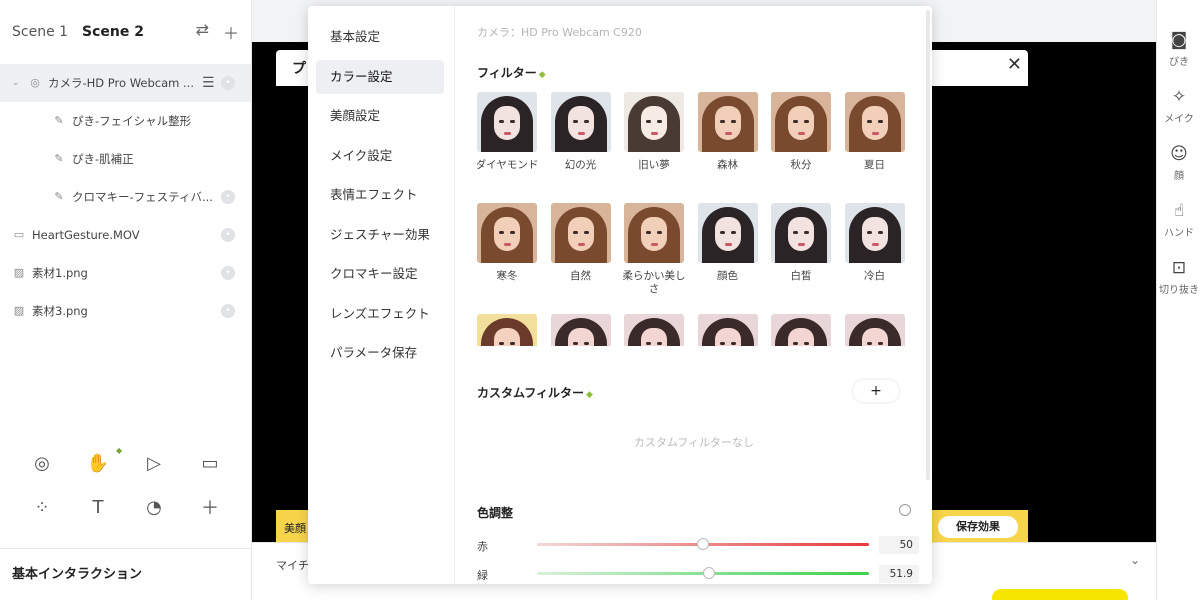 This screenshot has height=600, width=1200. Describe the element at coordinates (801, 276) in the screenshot. I see `filter-name: 白皙` at that location.